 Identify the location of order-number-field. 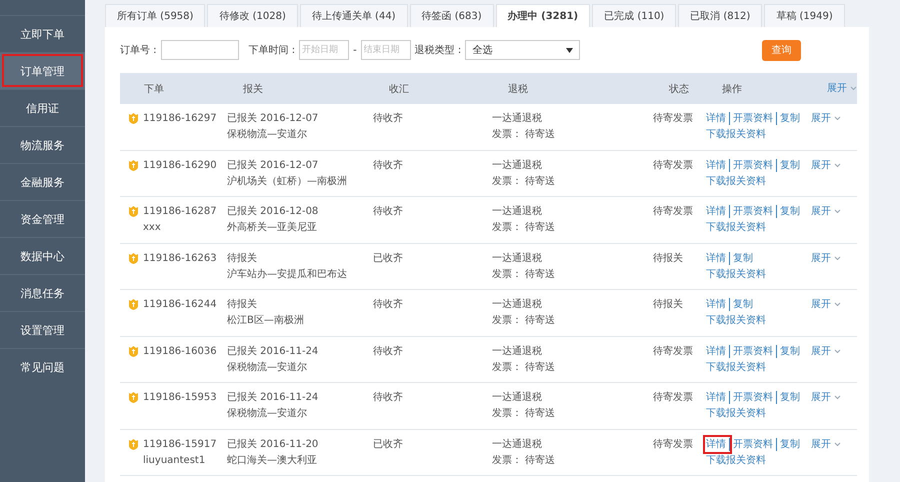
(199, 50).